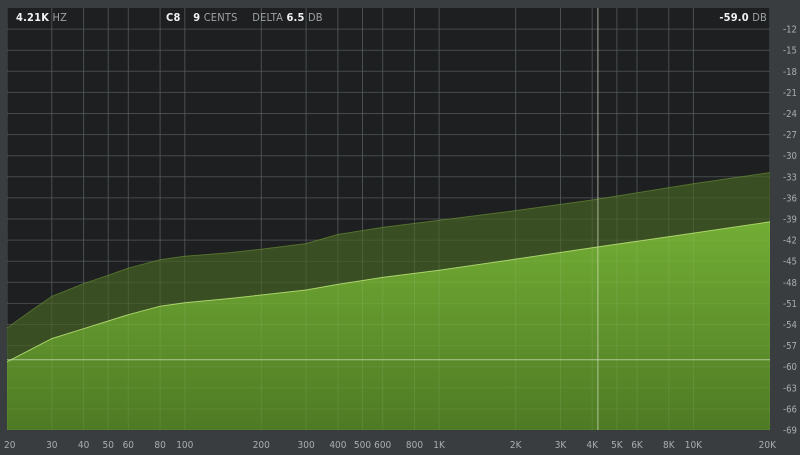 Image resolution: width=800 pixels, height=455 pixels. I want to click on y-tick-label: -69, so click(790, 431).